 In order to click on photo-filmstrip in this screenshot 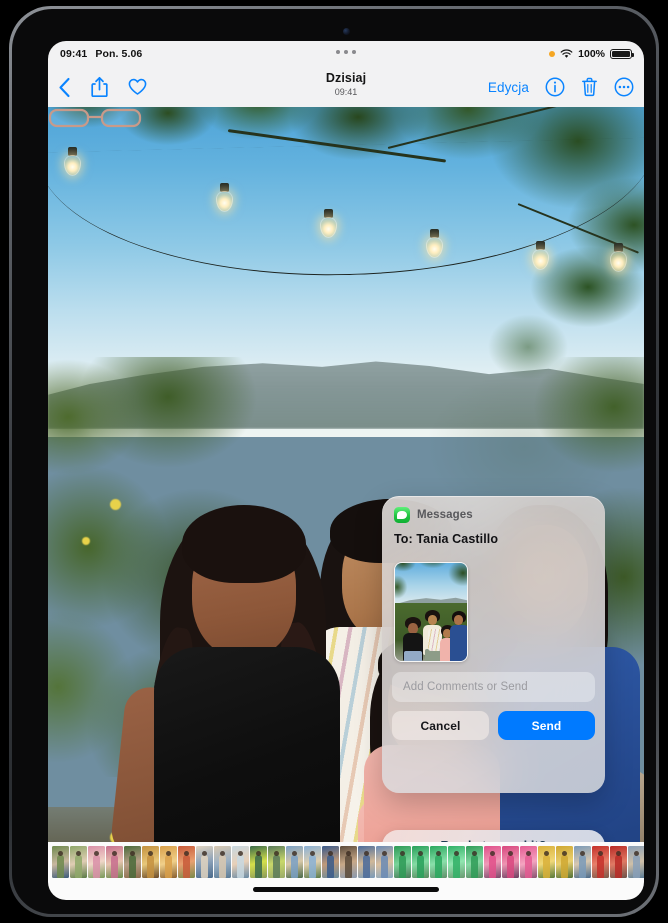, I will do `click(346, 862)`.